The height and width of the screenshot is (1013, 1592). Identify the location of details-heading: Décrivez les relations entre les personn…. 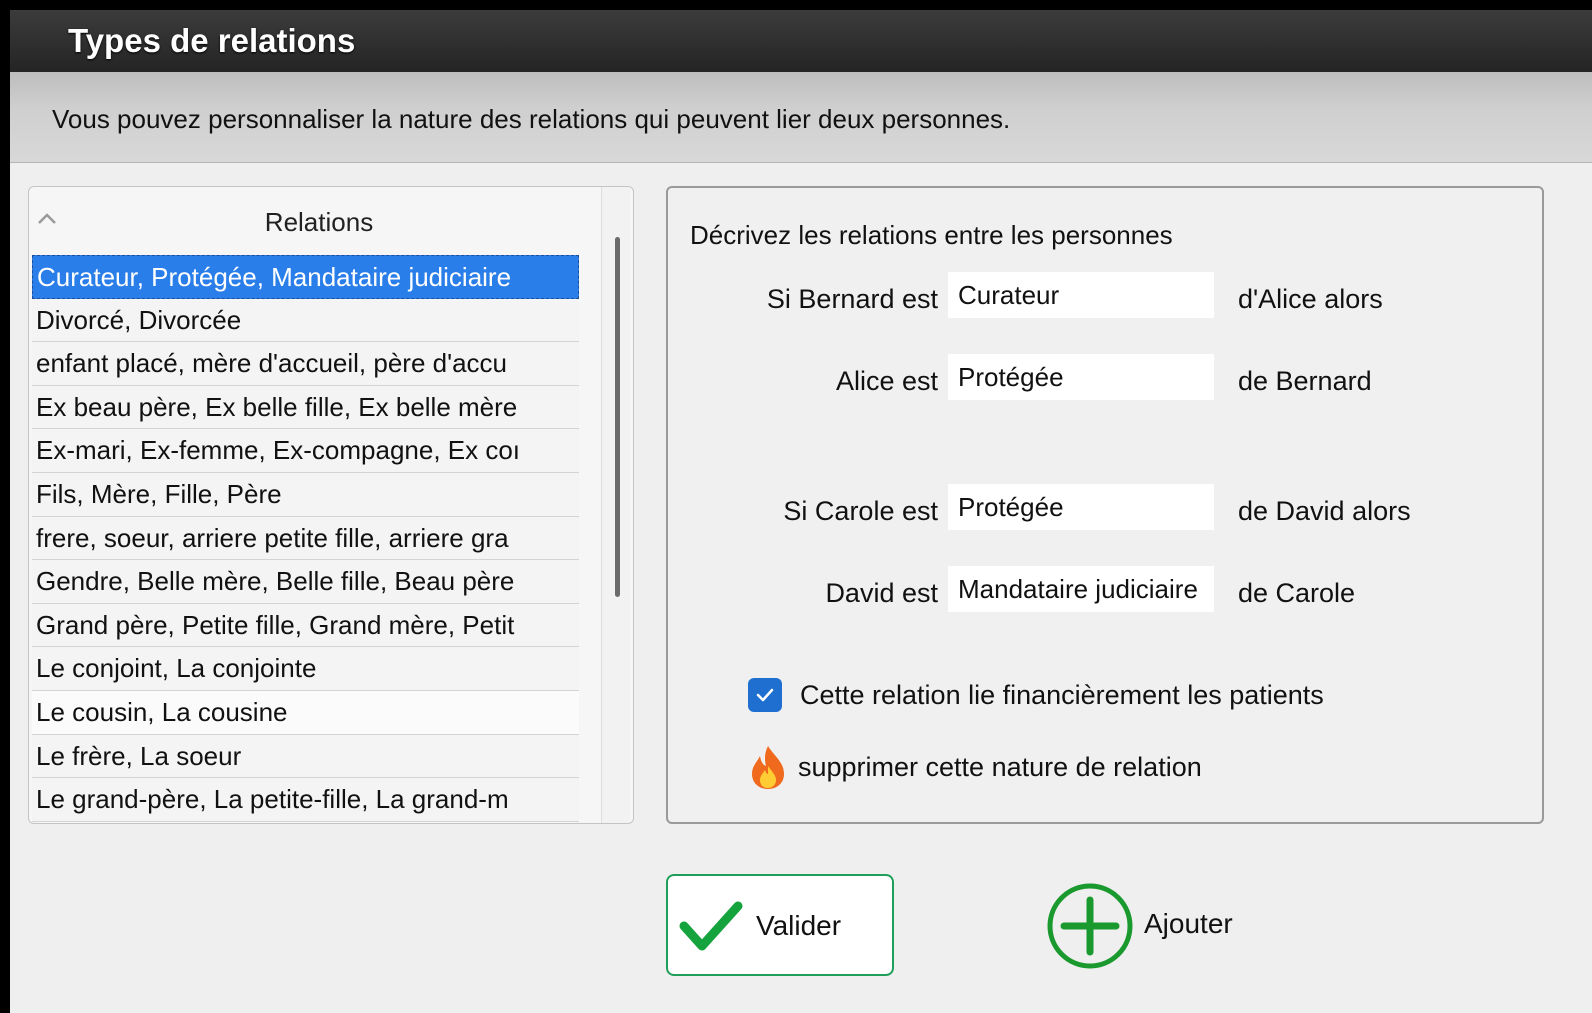
(931, 235).